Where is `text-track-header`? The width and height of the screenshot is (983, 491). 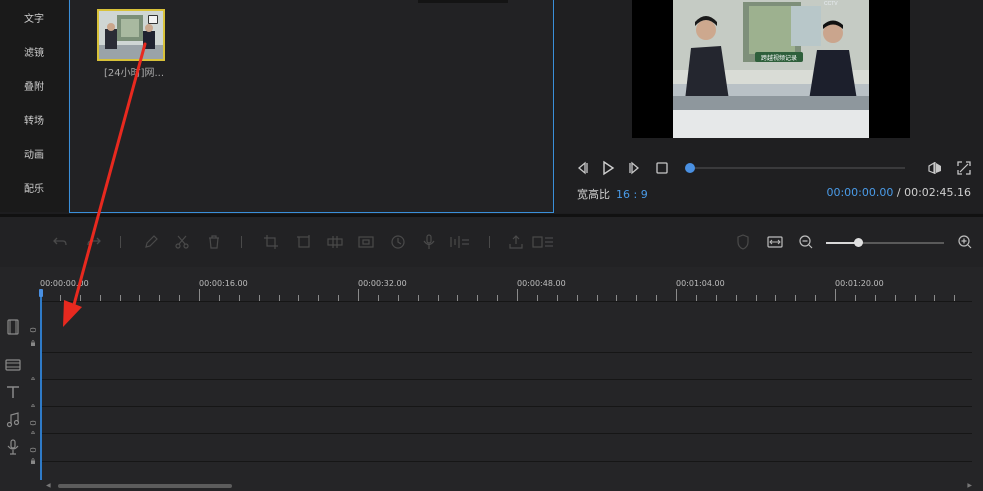 text-track-header is located at coordinates (20, 395).